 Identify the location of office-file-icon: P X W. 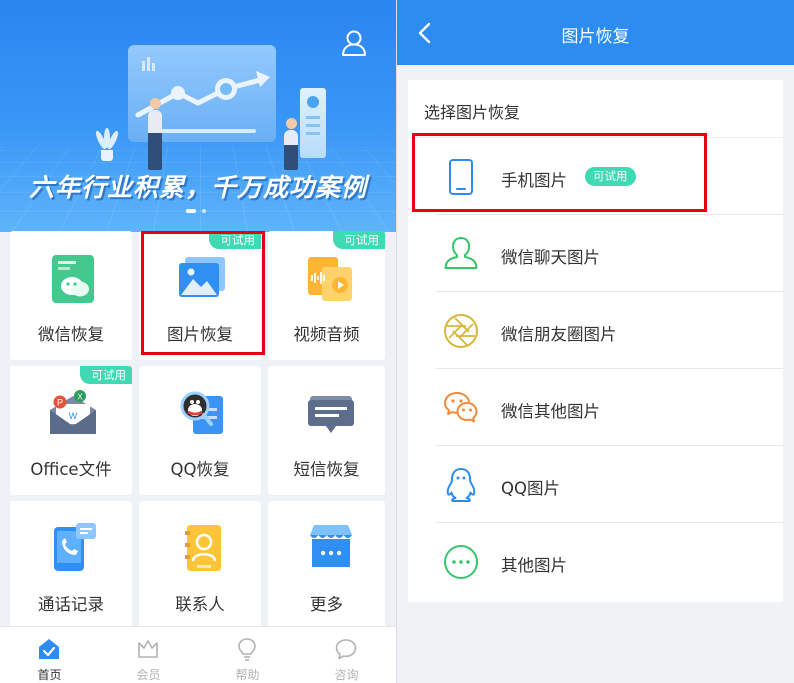
(73, 412).